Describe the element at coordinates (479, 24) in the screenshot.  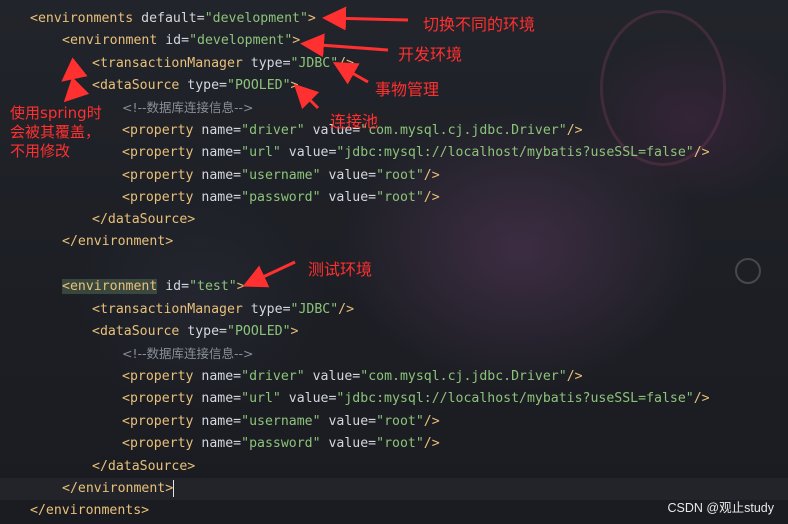
I see `annotation-switch-env: 切换不同的环境` at that location.